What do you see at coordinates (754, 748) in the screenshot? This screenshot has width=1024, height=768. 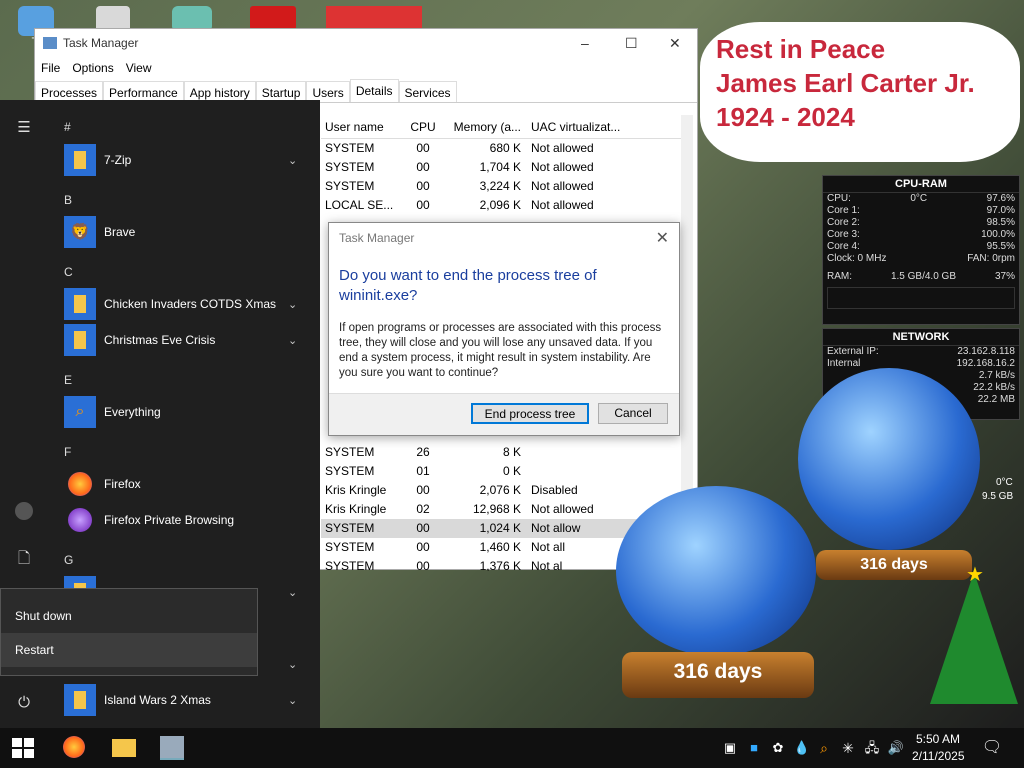 I see `tray-icon-2: ■` at bounding box center [754, 748].